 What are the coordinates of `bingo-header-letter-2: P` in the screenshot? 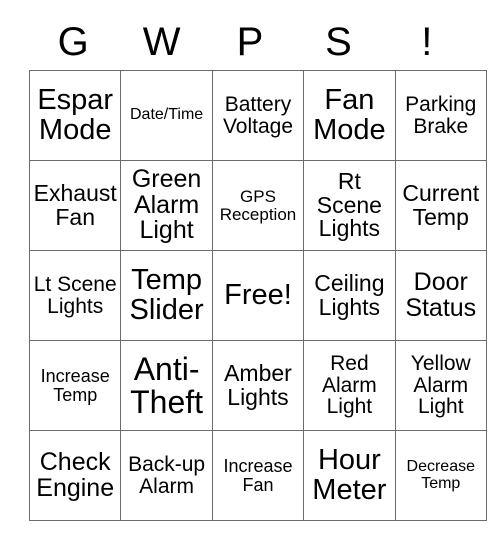 It's located at (250, 42).